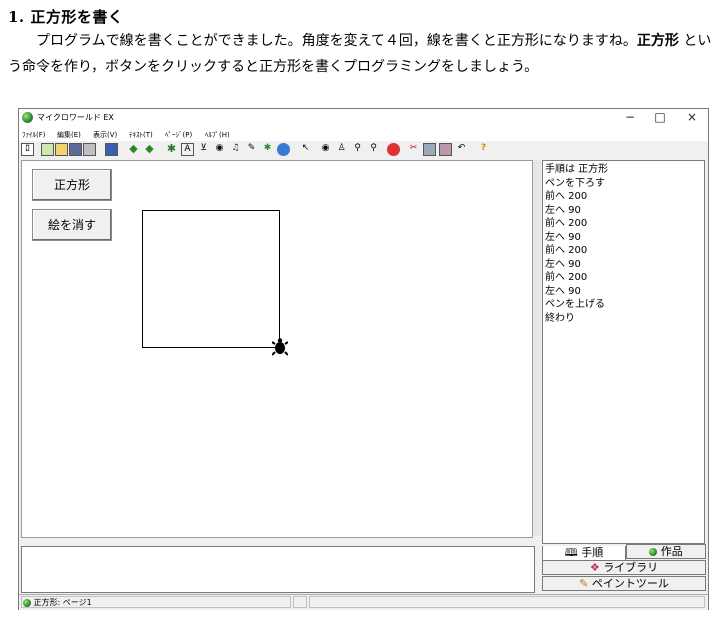 The image size is (724, 622). I want to click on undo-icon: ↶, so click(461, 149).